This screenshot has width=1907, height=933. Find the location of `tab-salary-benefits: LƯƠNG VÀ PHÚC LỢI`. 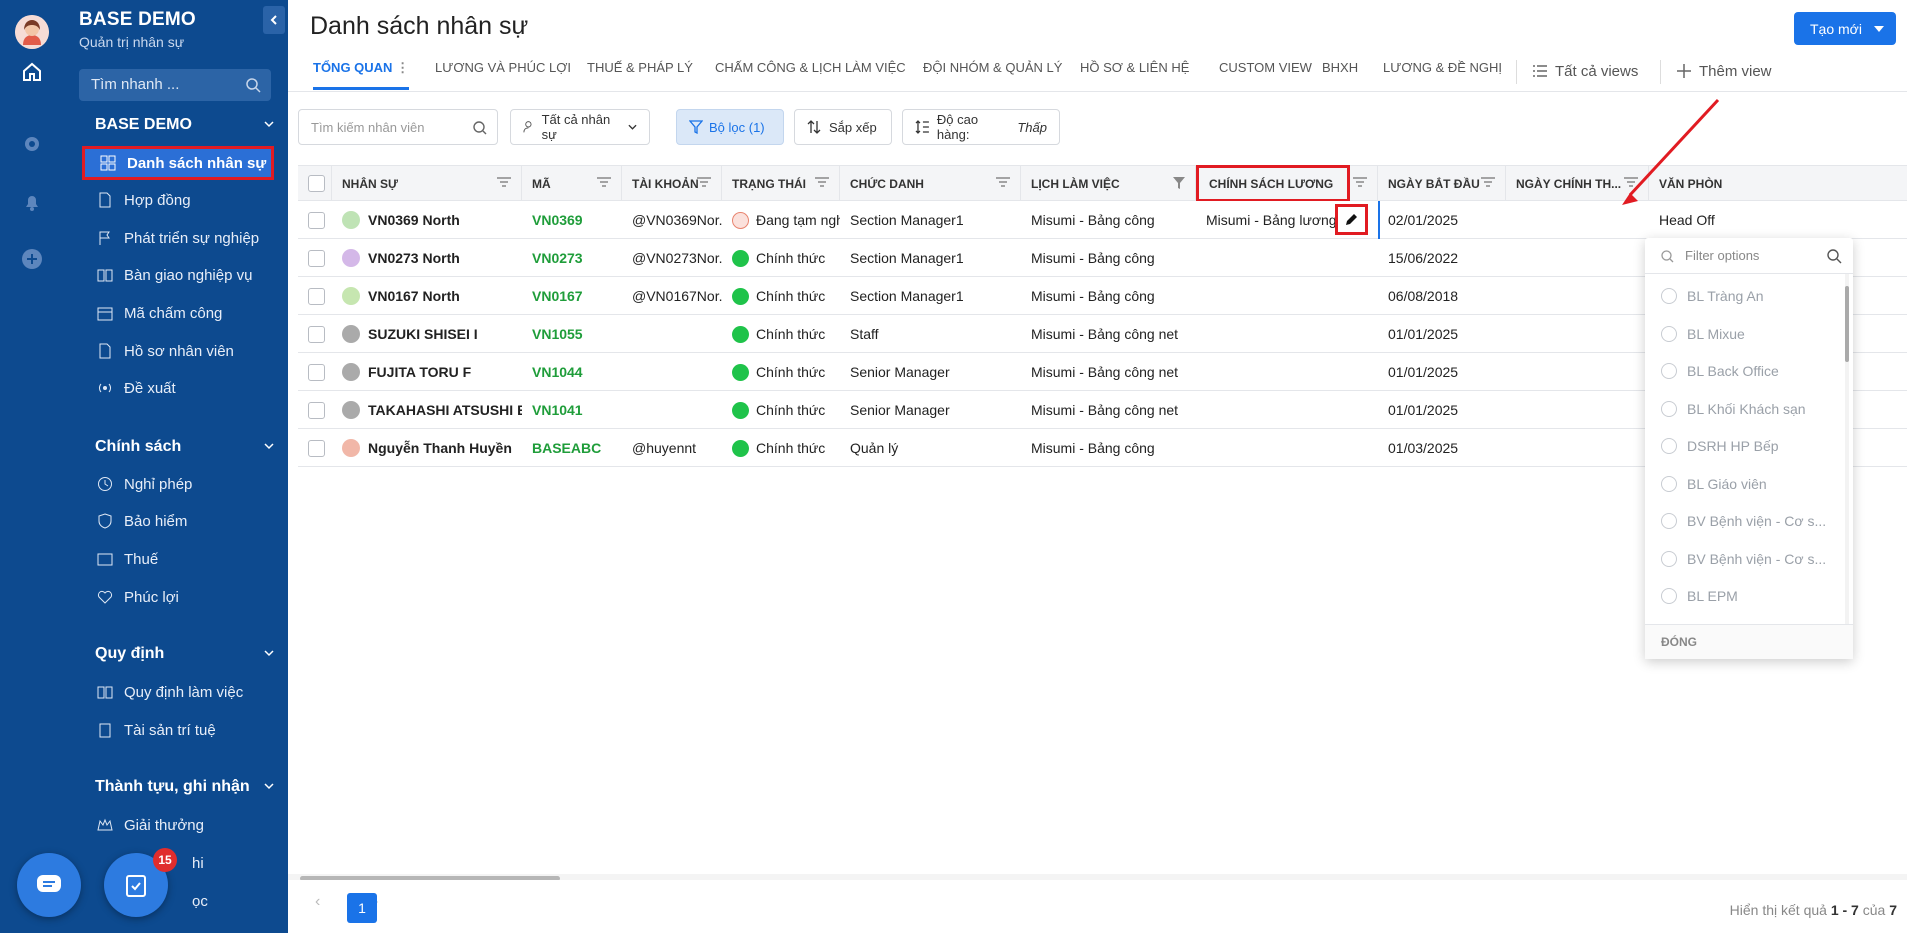

tab-salary-benefits: LƯƠNG VÀ PHÚC LỢI is located at coordinates (503, 75).